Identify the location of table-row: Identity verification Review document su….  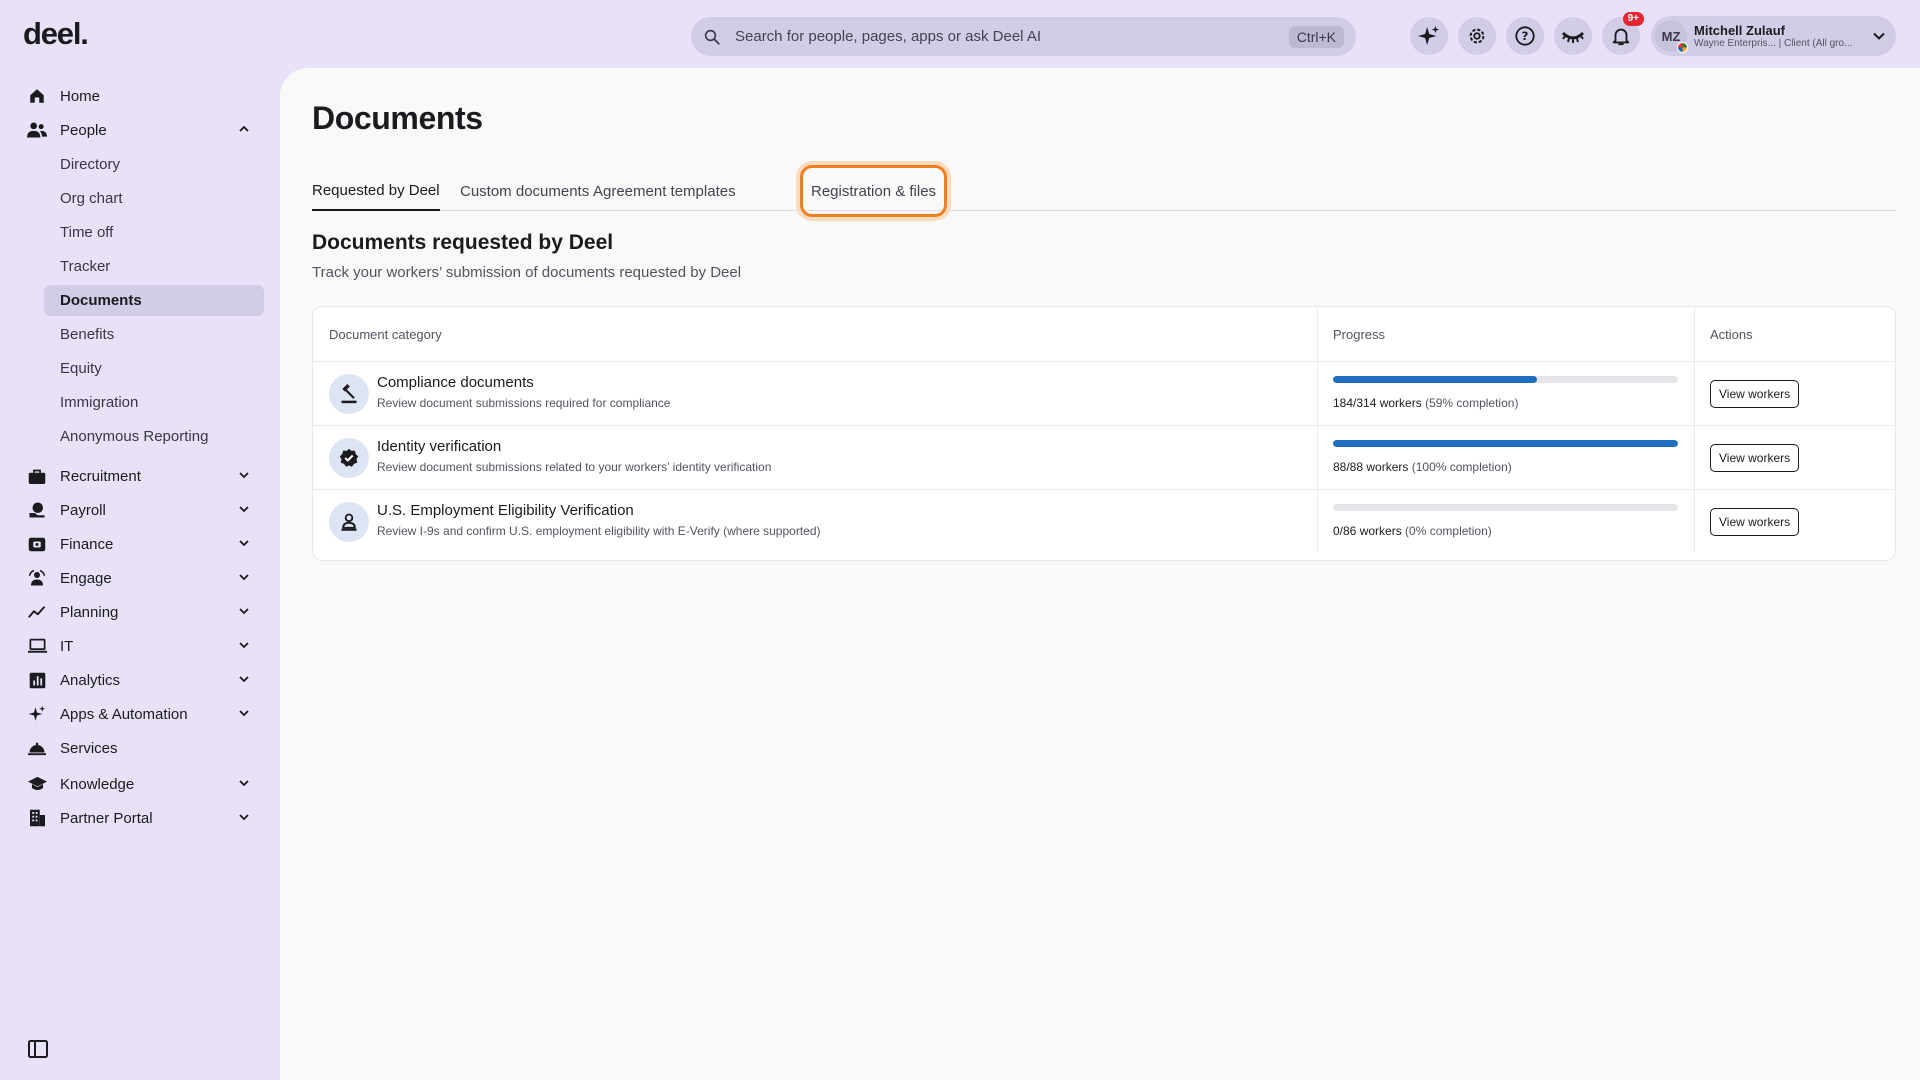
(1105, 457).